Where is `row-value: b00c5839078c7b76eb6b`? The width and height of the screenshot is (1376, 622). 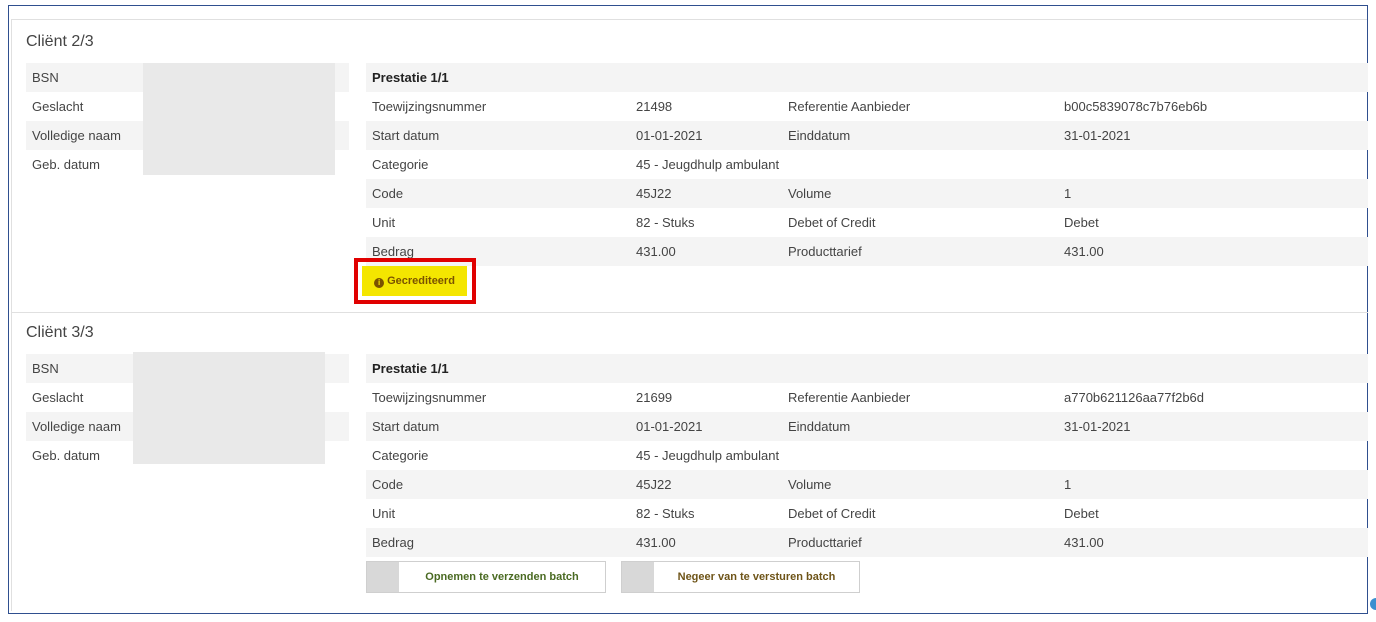 row-value: b00c5839078c7b76eb6b is located at coordinates (1136, 106).